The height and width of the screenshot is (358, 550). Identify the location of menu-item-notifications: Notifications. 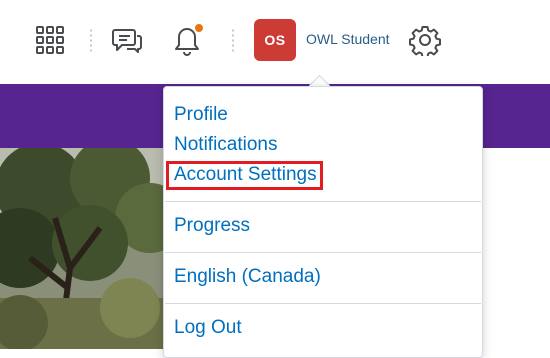
(226, 145).